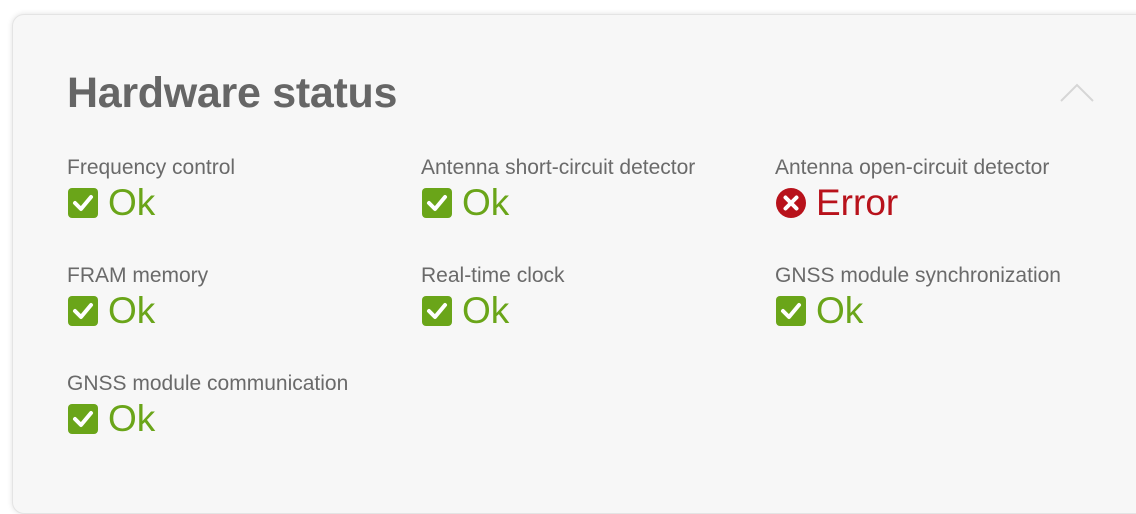 This screenshot has height=514, width=1136. I want to click on status-item-label: Antenna short-circuit detector, so click(558, 167).